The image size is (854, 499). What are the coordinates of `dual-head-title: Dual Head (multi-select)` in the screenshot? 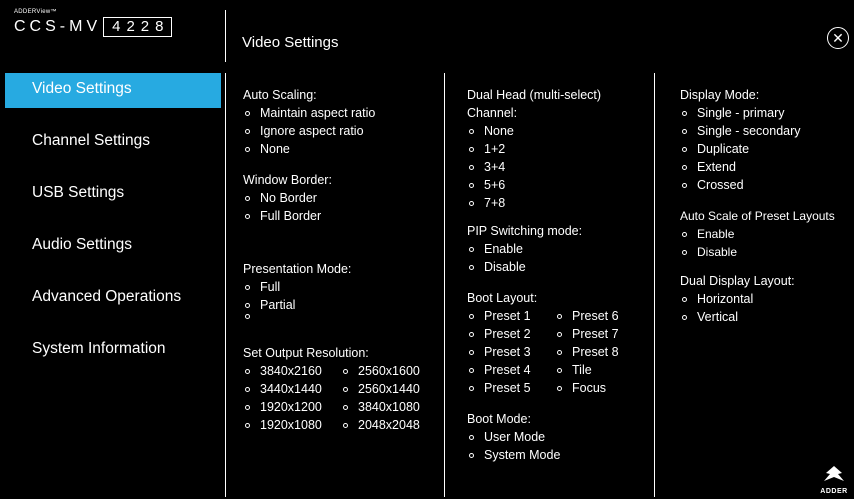 It's located at (534, 95).